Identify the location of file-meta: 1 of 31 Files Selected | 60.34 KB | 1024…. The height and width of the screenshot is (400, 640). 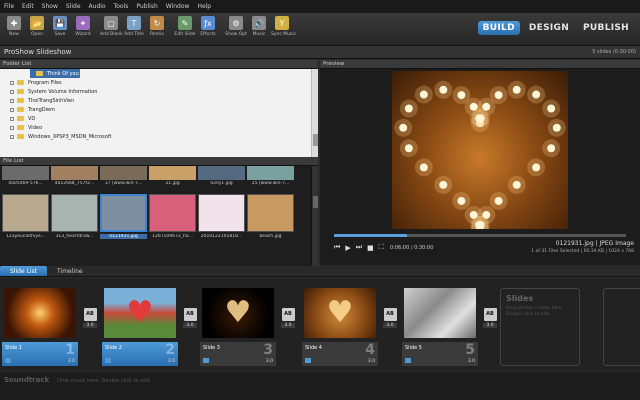
(582, 251).